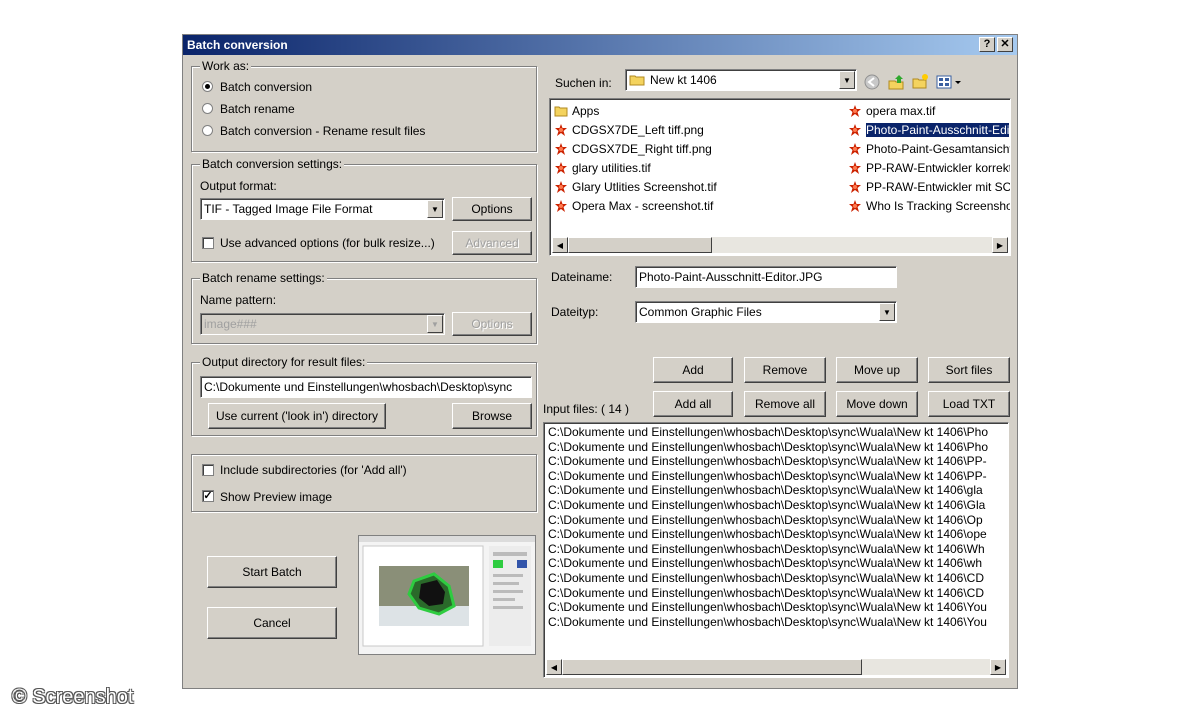 The height and width of the screenshot is (720, 1200). What do you see at coordinates (920, 82) in the screenshot?
I see `new-folder-icon` at bounding box center [920, 82].